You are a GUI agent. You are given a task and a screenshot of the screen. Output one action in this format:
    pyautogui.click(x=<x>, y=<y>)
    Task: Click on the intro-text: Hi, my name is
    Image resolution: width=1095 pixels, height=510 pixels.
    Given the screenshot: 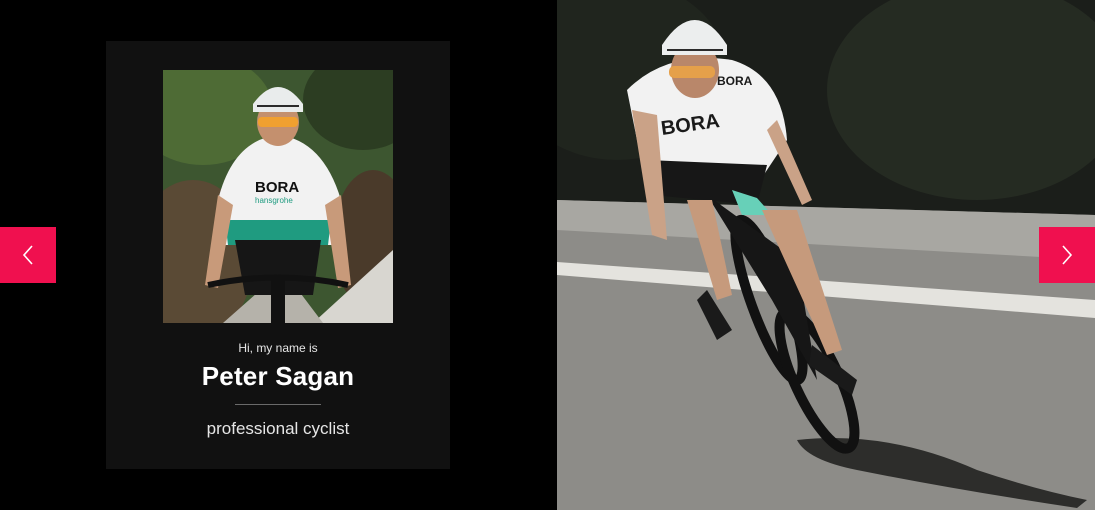 What is the action you would take?
    pyautogui.click(x=278, y=348)
    